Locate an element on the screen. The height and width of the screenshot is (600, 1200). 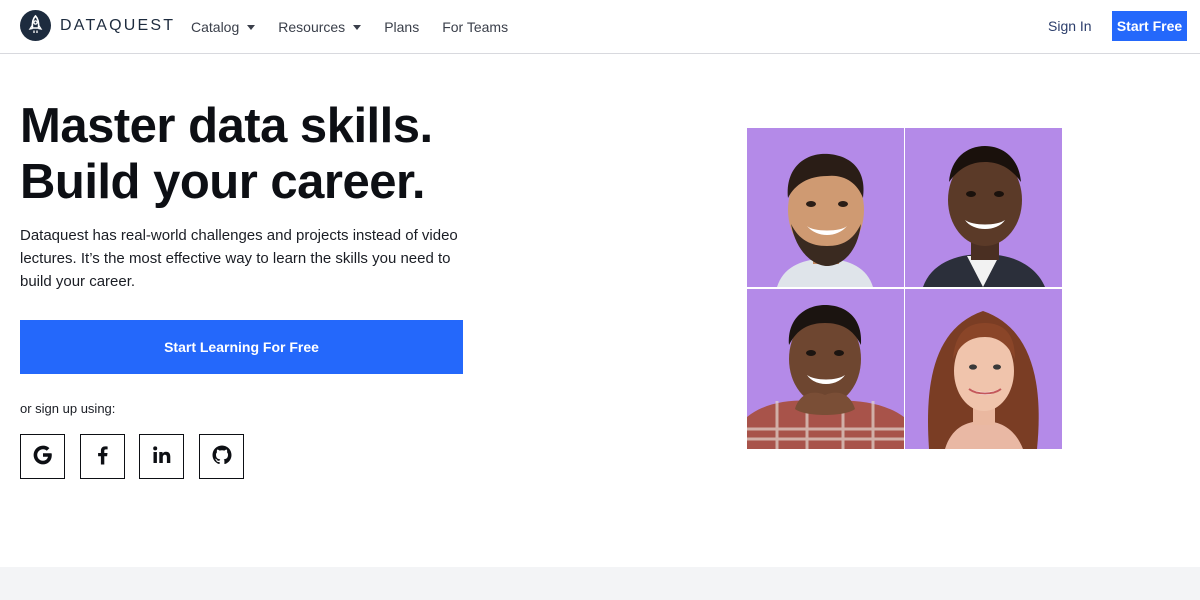
nav-item-resources: Resources is located at coordinates (320, 26).